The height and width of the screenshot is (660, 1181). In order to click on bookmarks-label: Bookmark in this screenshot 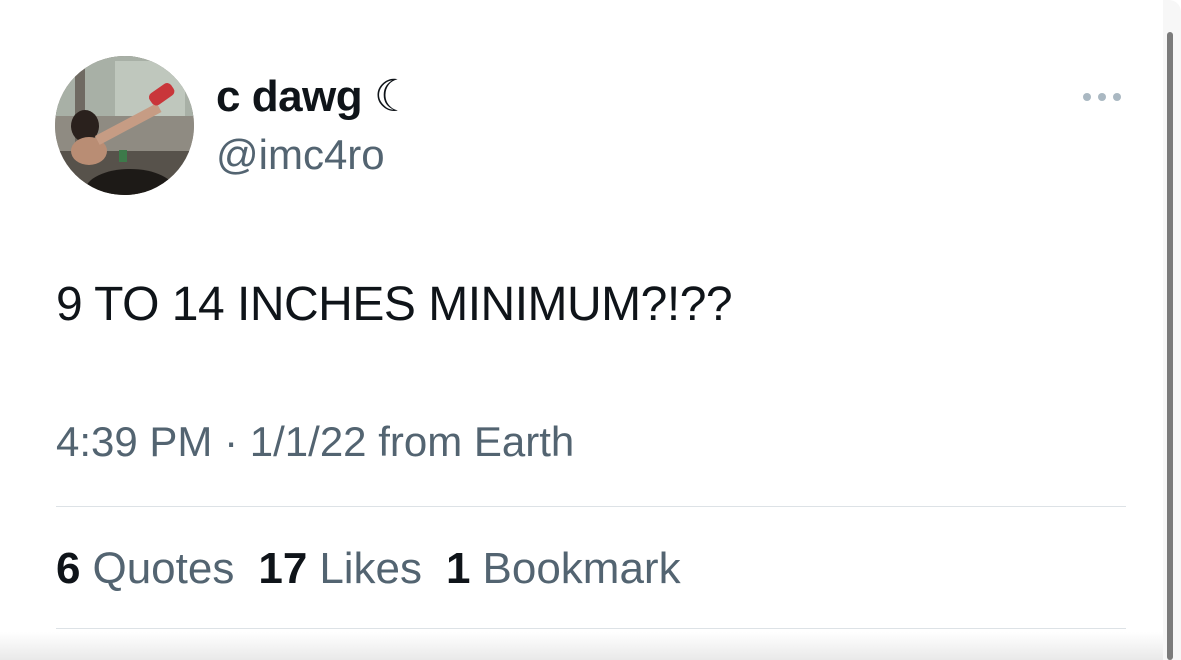, I will do `click(581, 568)`.